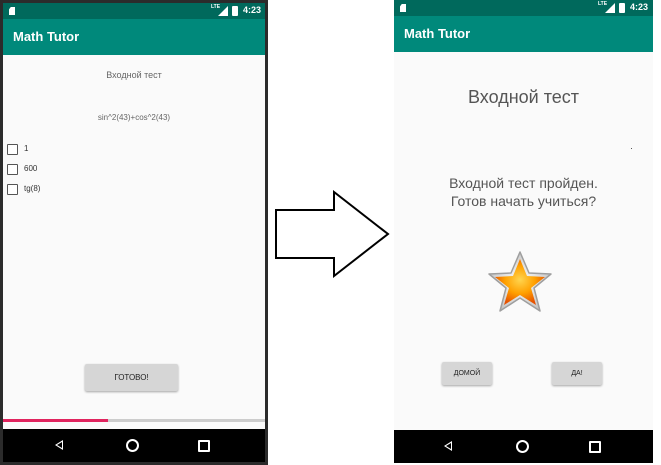 This screenshot has height=465, width=661. What do you see at coordinates (32, 188) in the screenshot?
I see `option-label: tg(8)` at bounding box center [32, 188].